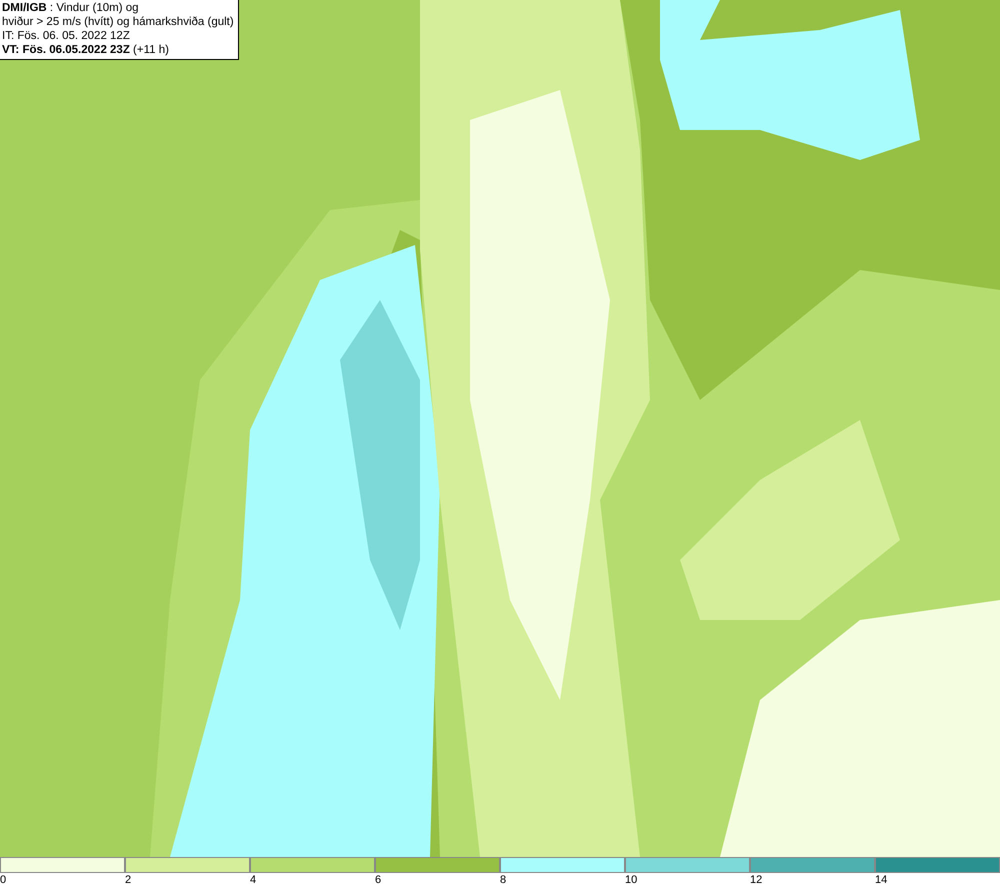  I want to click on info-text: hviður > 25 m/s (hvítt) og hámarkshviða (gult), so click(118, 22).